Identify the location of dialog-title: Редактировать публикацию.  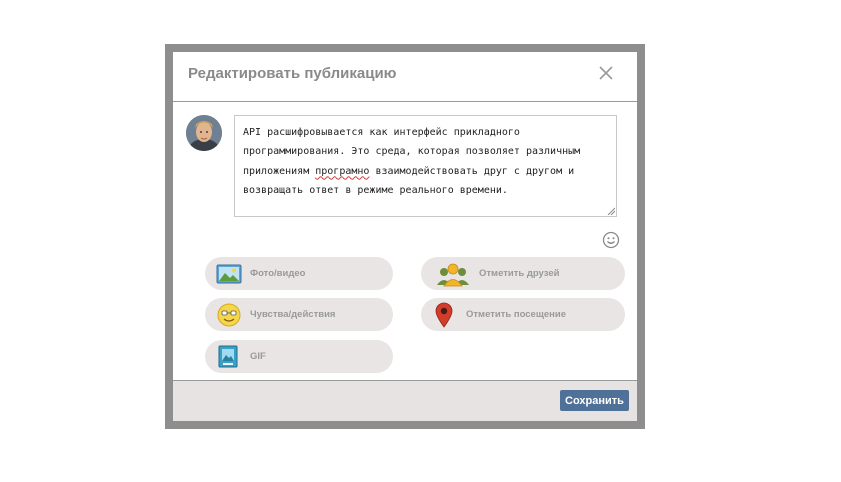
(292, 73).